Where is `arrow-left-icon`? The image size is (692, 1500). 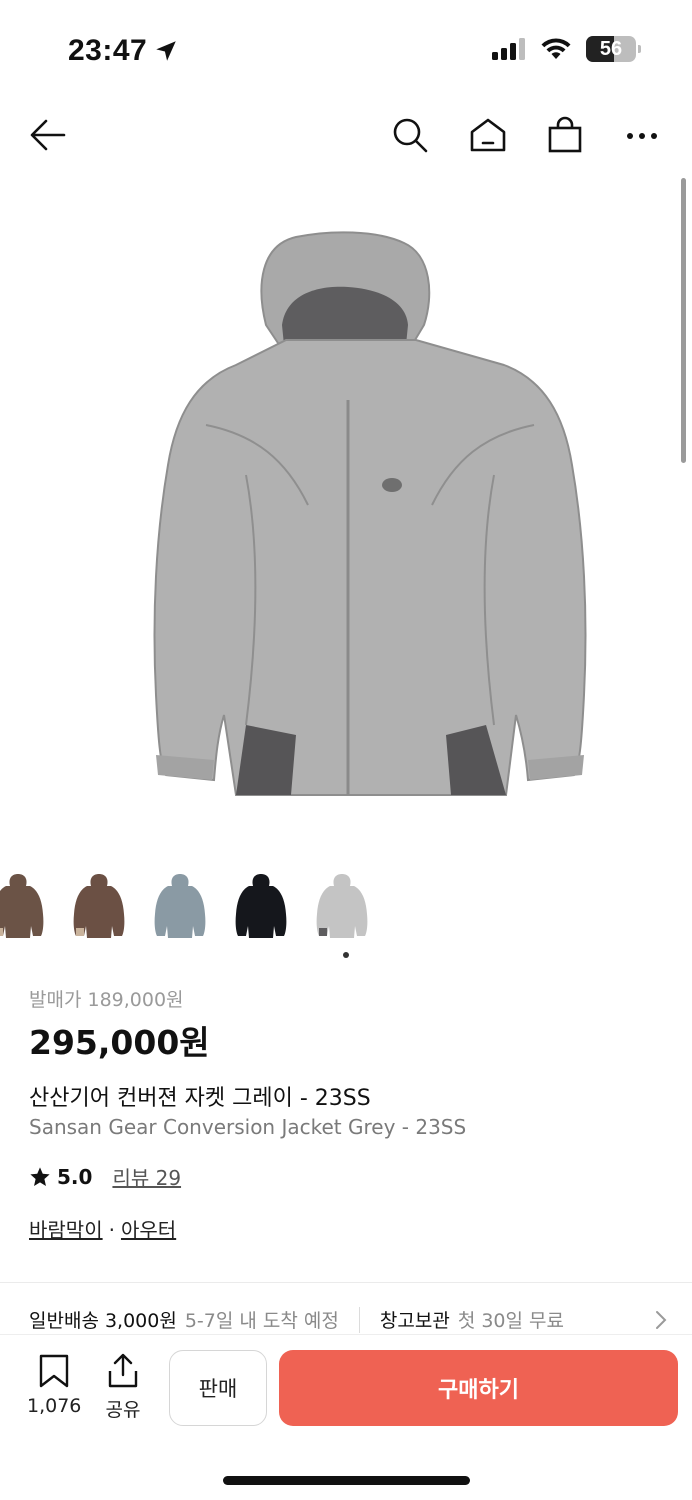 arrow-left-icon is located at coordinates (48, 135).